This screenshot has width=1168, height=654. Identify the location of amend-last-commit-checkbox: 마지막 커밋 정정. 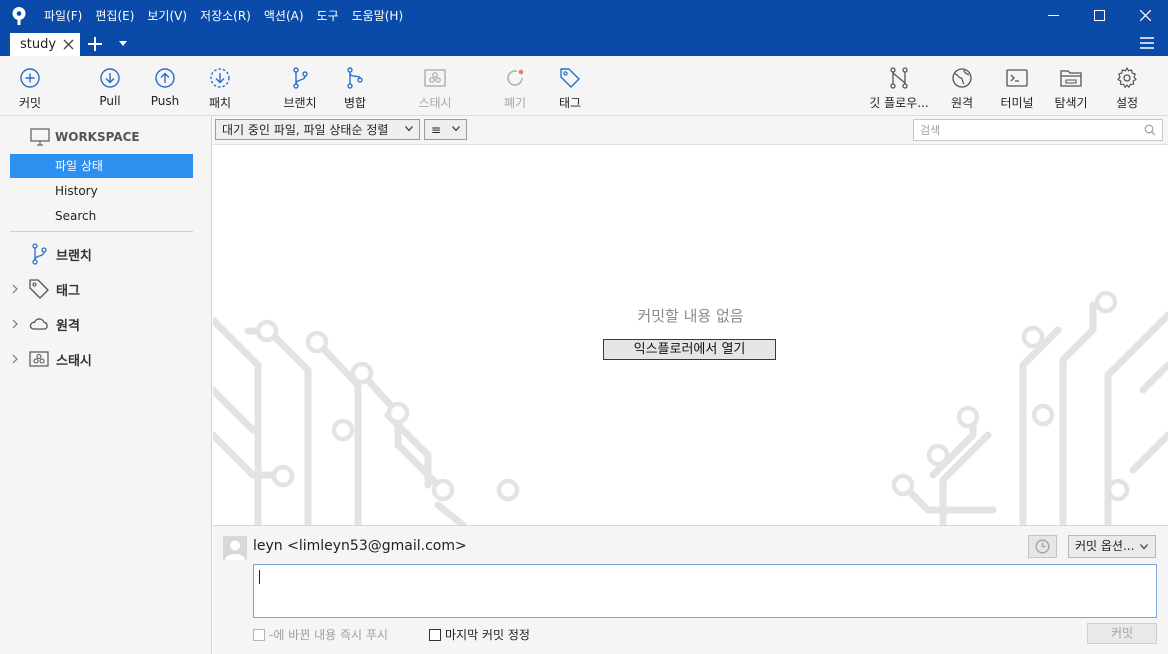
(479, 634).